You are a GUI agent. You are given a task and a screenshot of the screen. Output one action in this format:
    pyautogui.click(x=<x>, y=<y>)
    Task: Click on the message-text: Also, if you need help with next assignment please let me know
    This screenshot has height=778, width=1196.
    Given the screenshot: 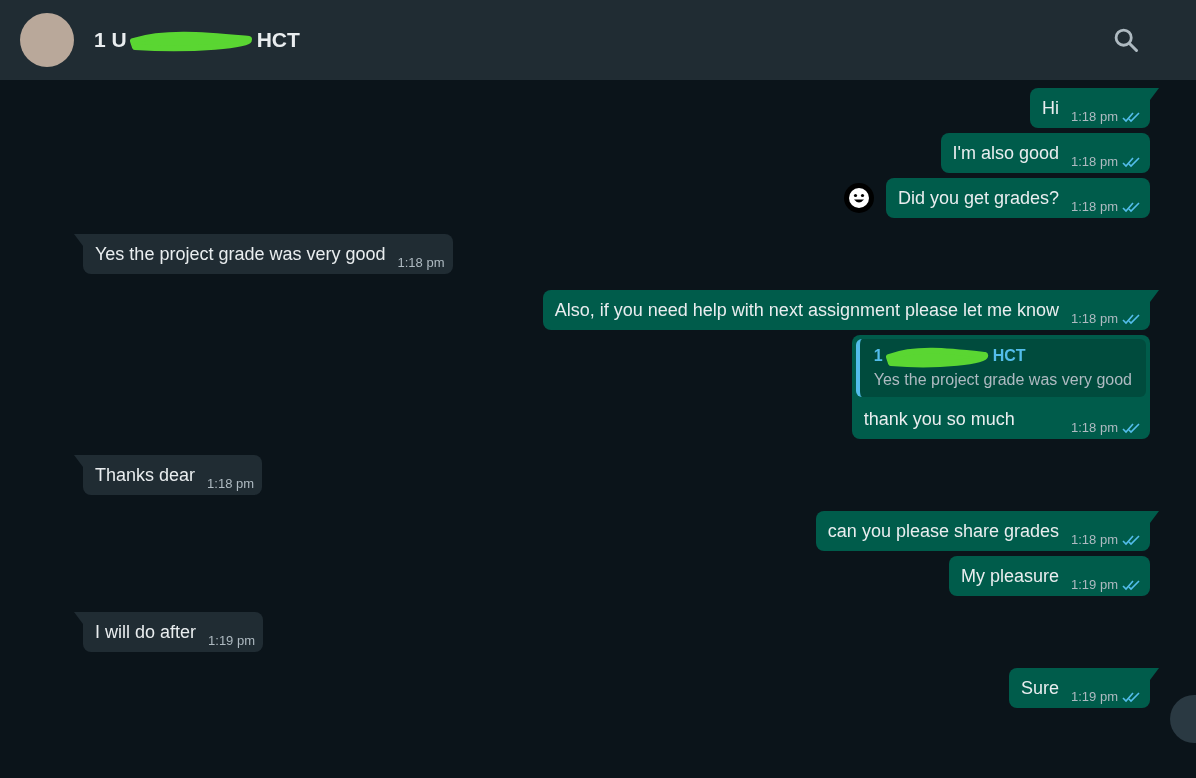 What is the action you would take?
    pyautogui.click(x=806, y=310)
    